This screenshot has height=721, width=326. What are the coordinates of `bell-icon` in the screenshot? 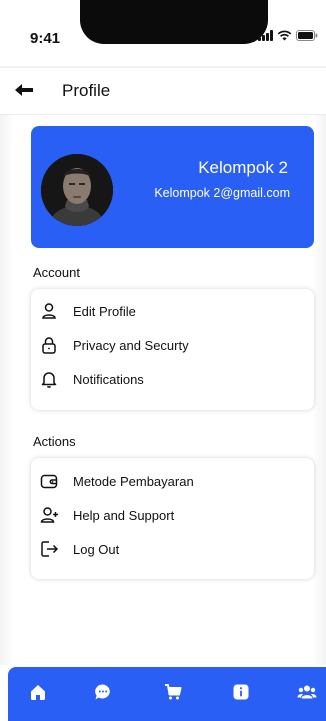 It's located at (49, 379).